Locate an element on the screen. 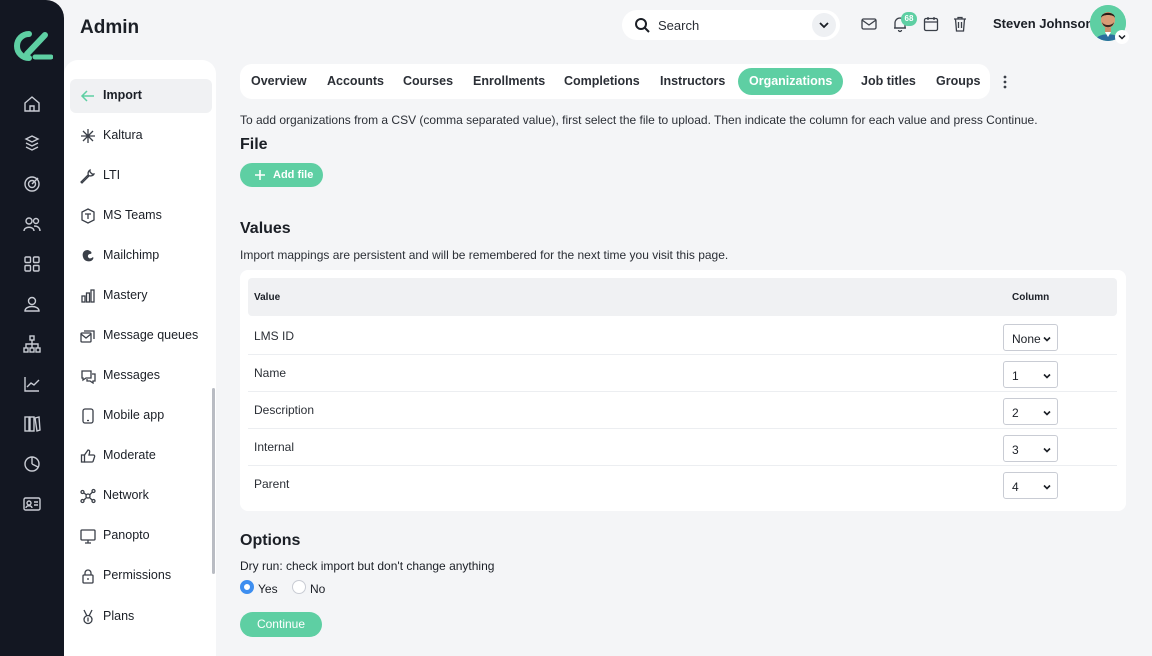  arrow-left-icon is located at coordinates (87, 96).